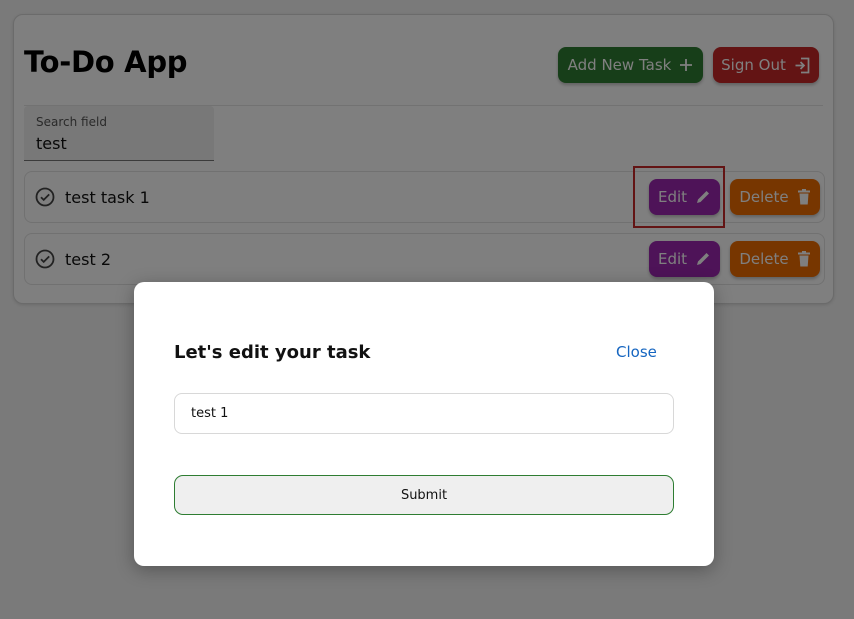  What do you see at coordinates (424, 413) in the screenshot?
I see `task-name-input` at bounding box center [424, 413].